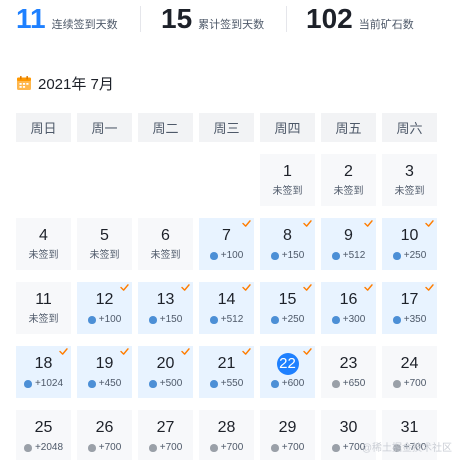 This screenshot has height=460, width=460. What do you see at coordinates (287, 127) in the screenshot?
I see `weekday-thu: 周四` at bounding box center [287, 127].